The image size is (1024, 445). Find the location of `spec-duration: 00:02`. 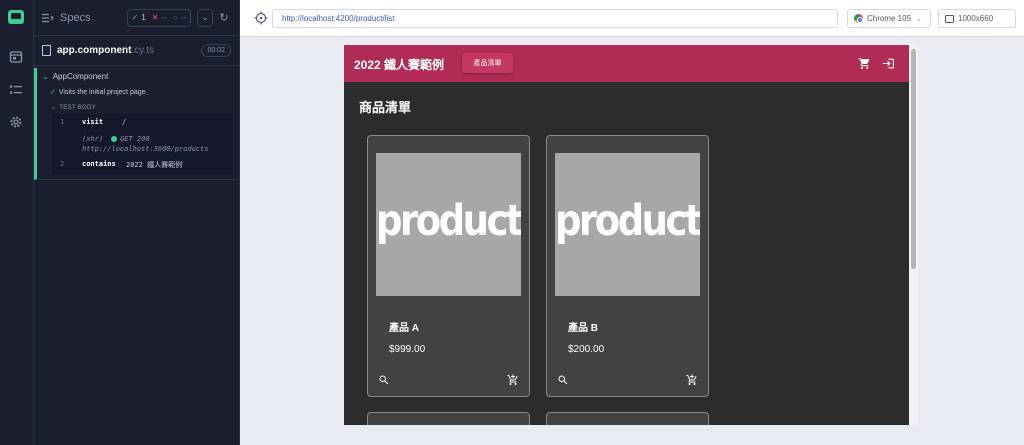

spec-duration: 00:02 is located at coordinates (216, 50).